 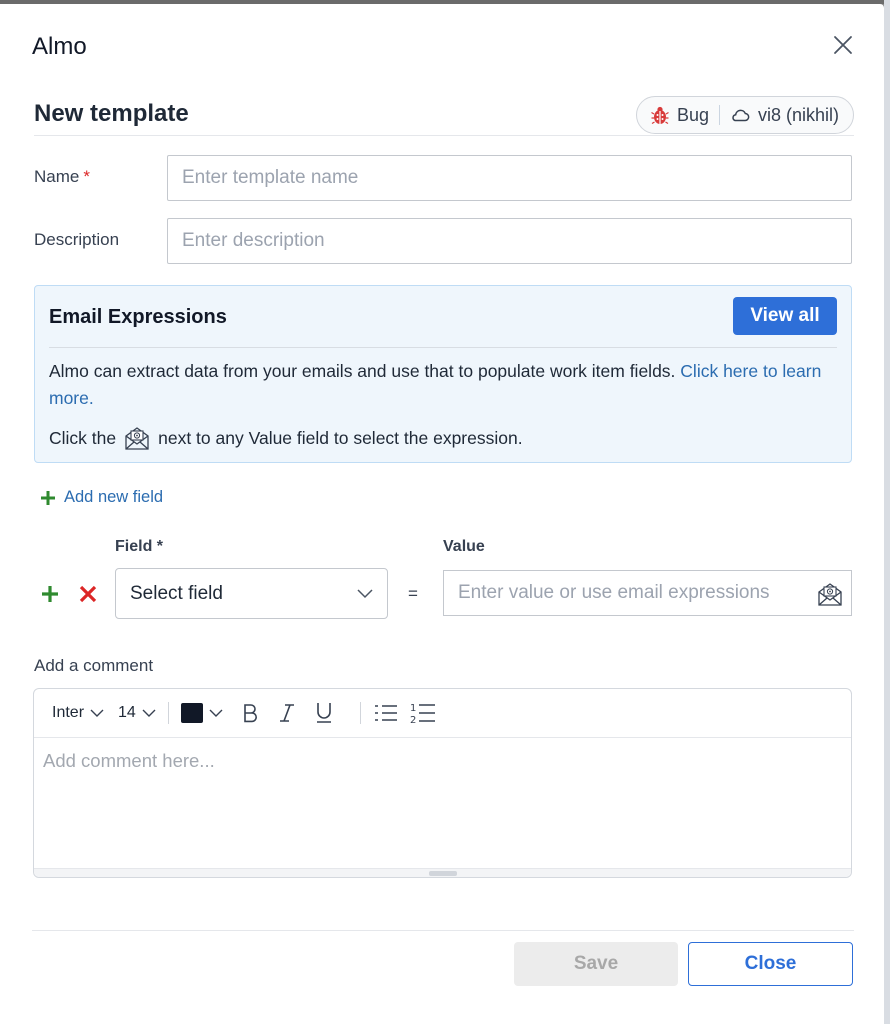 I want to click on description-label: Description, so click(x=77, y=239).